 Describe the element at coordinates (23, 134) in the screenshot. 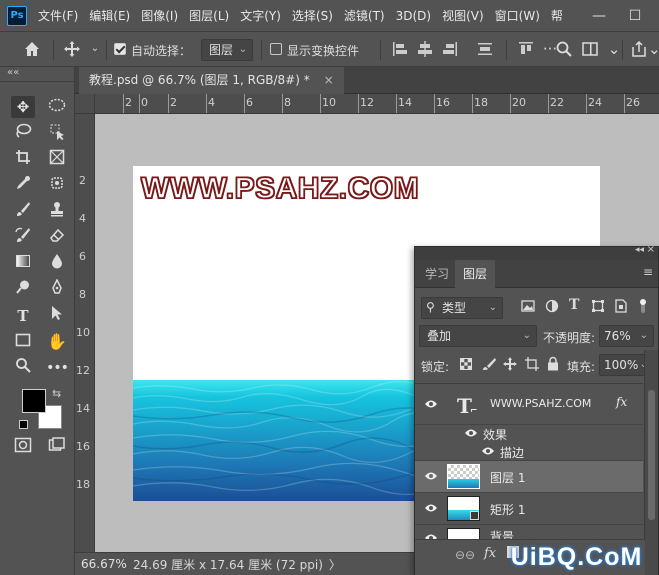

I see `lasso-tool-icon` at that location.